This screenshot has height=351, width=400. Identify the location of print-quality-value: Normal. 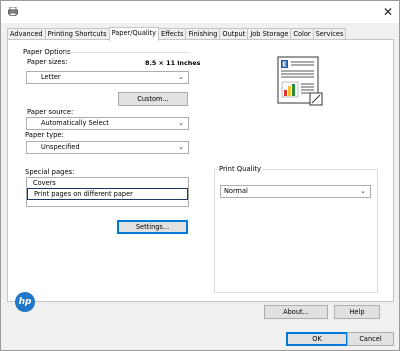
(236, 191).